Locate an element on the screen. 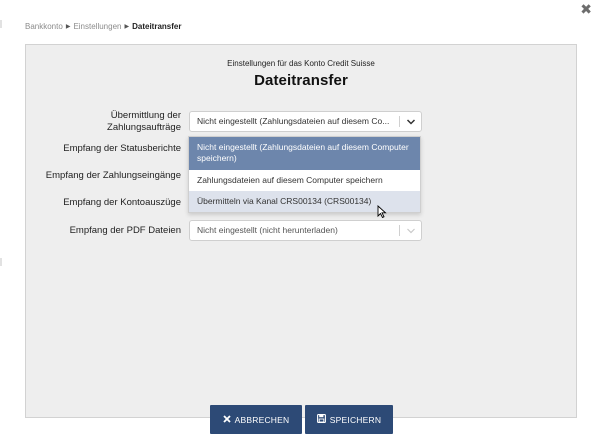 The height and width of the screenshot is (441, 600). page-title: Dateitransfer is located at coordinates (301, 80).